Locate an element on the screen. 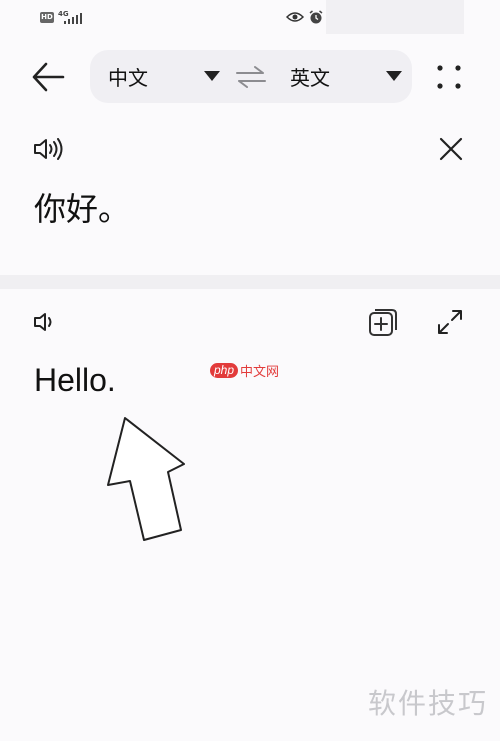 Image resolution: width=500 pixels, height=741 pixels. close-icon is located at coordinates (451, 149).